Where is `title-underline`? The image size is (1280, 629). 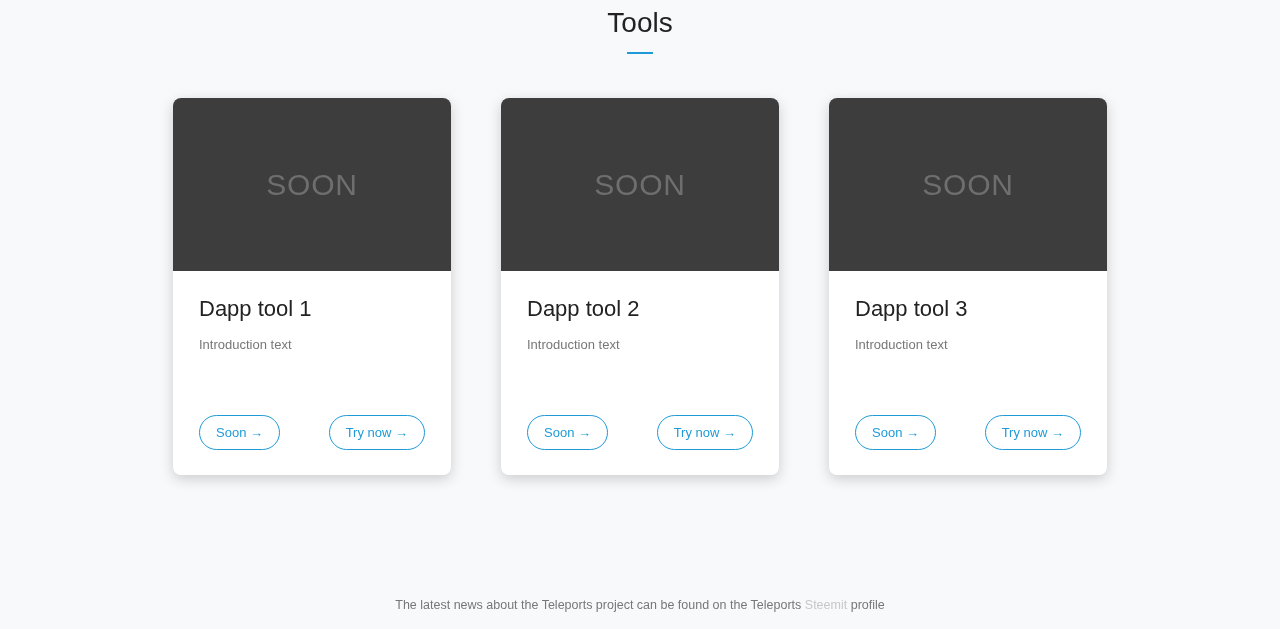
title-underline is located at coordinates (640, 53).